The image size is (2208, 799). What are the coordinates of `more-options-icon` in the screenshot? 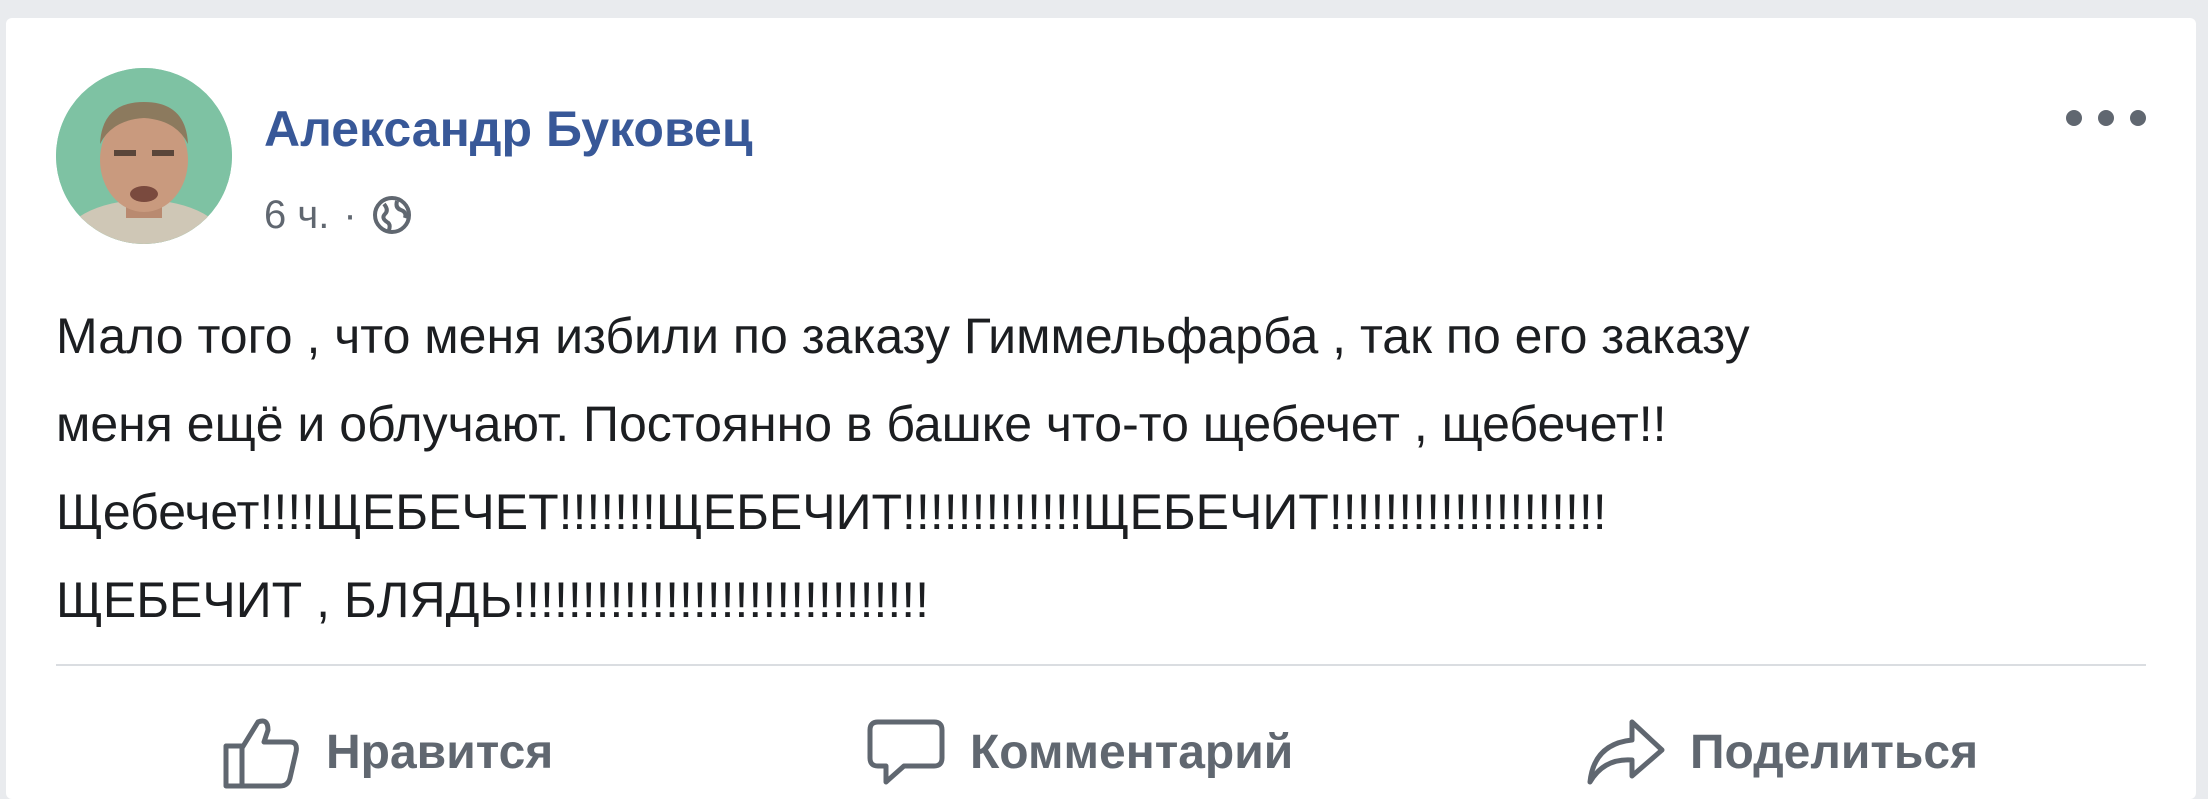 It's located at (2106, 118).